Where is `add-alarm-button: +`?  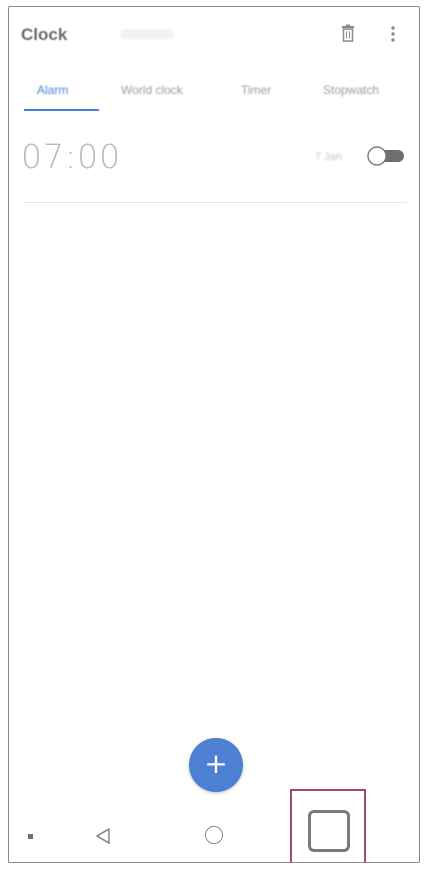 add-alarm-button: + is located at coordinates (216, 765).